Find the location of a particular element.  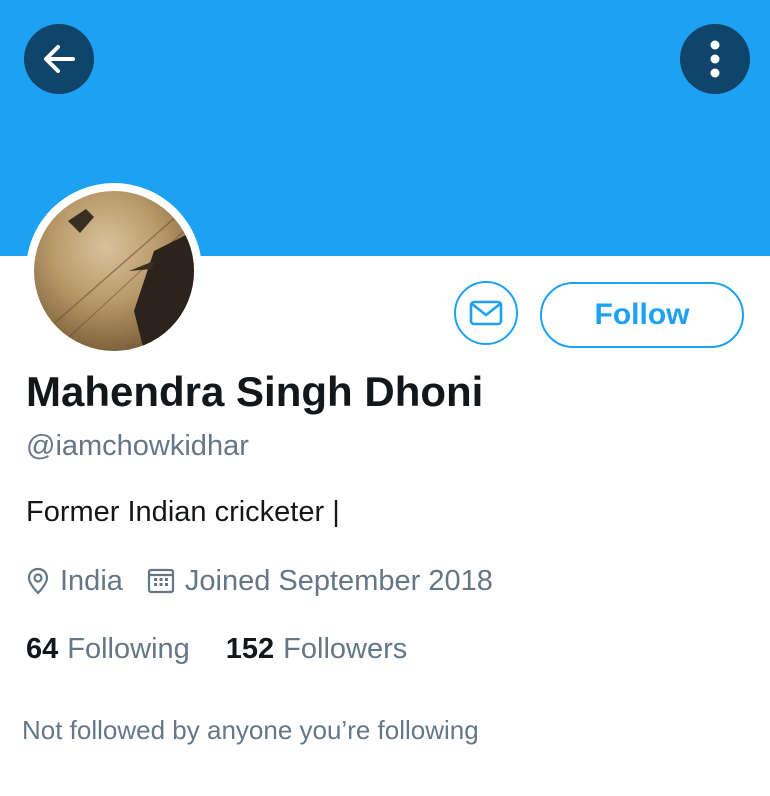

avatar is located at coordinates (114, 271).